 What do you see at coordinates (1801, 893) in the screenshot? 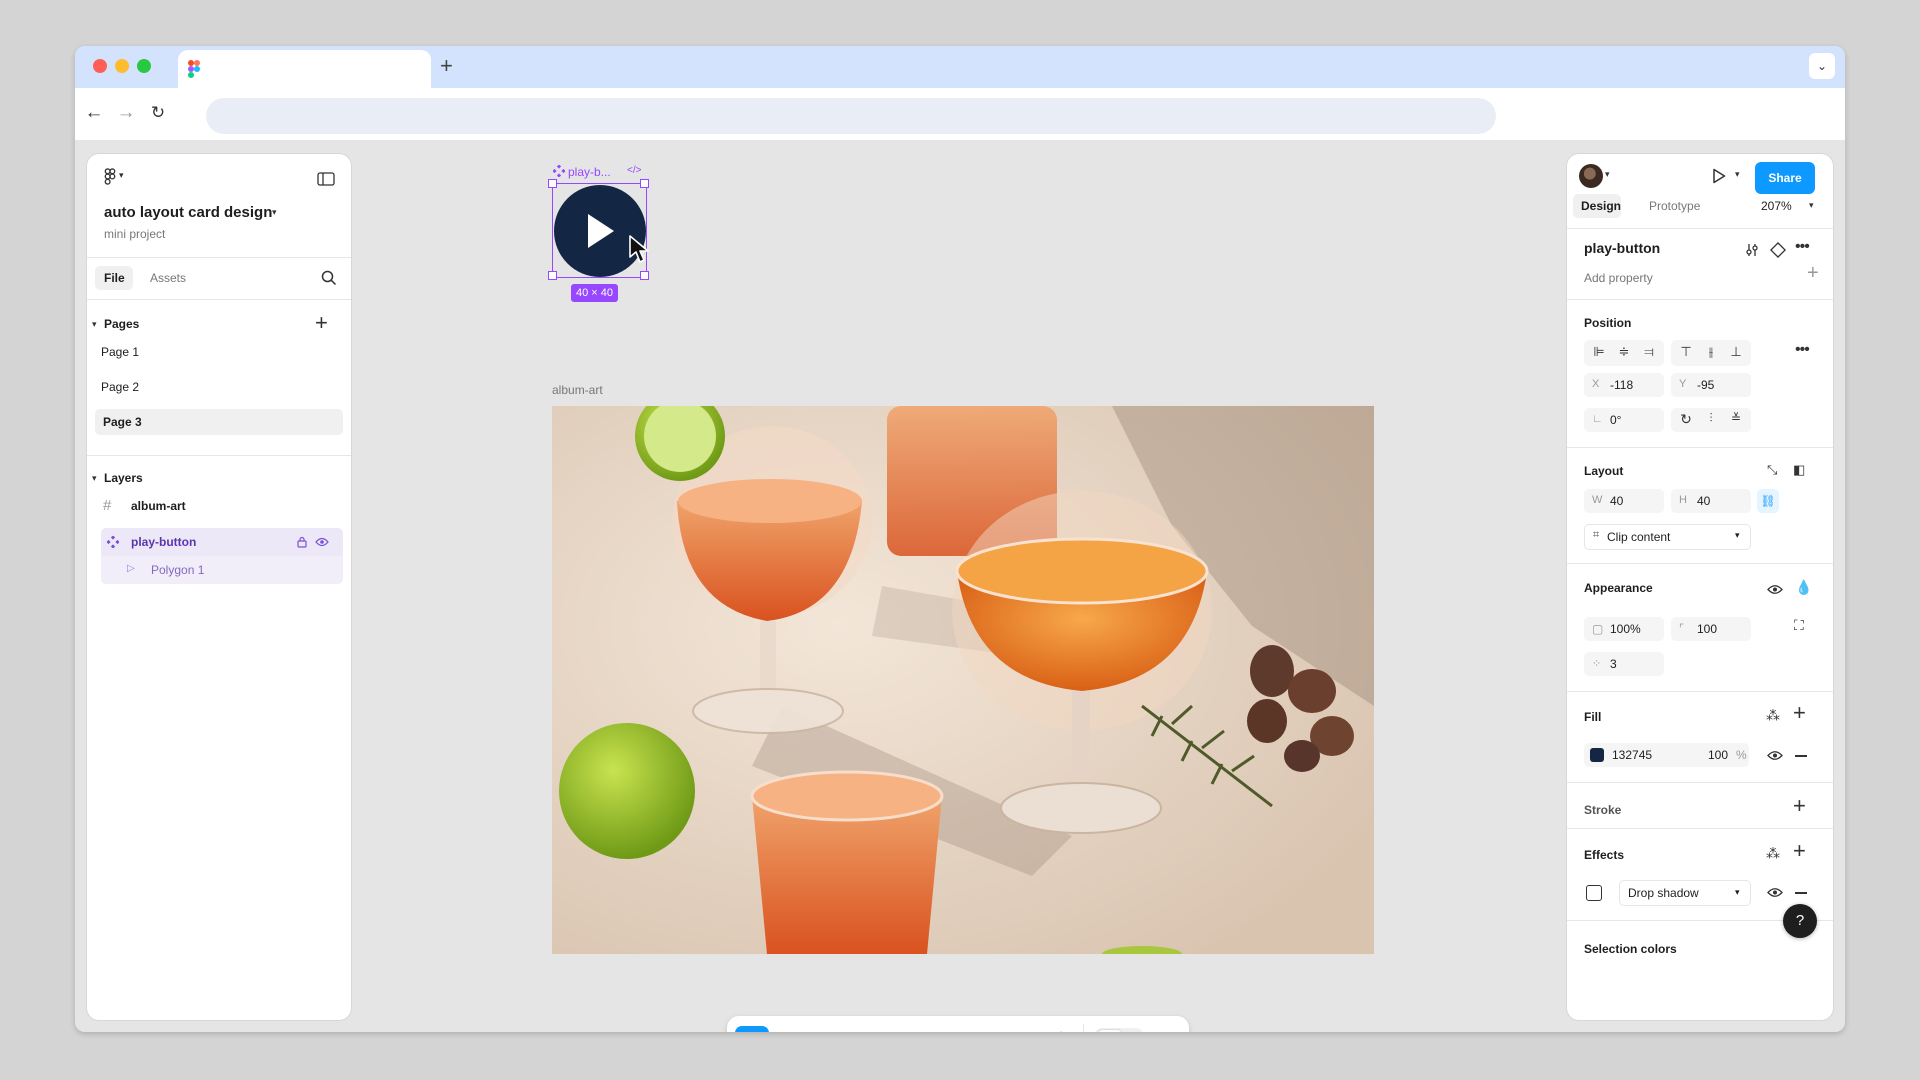
I see `remove-effect-icon` at bounding box center [1801, 893].